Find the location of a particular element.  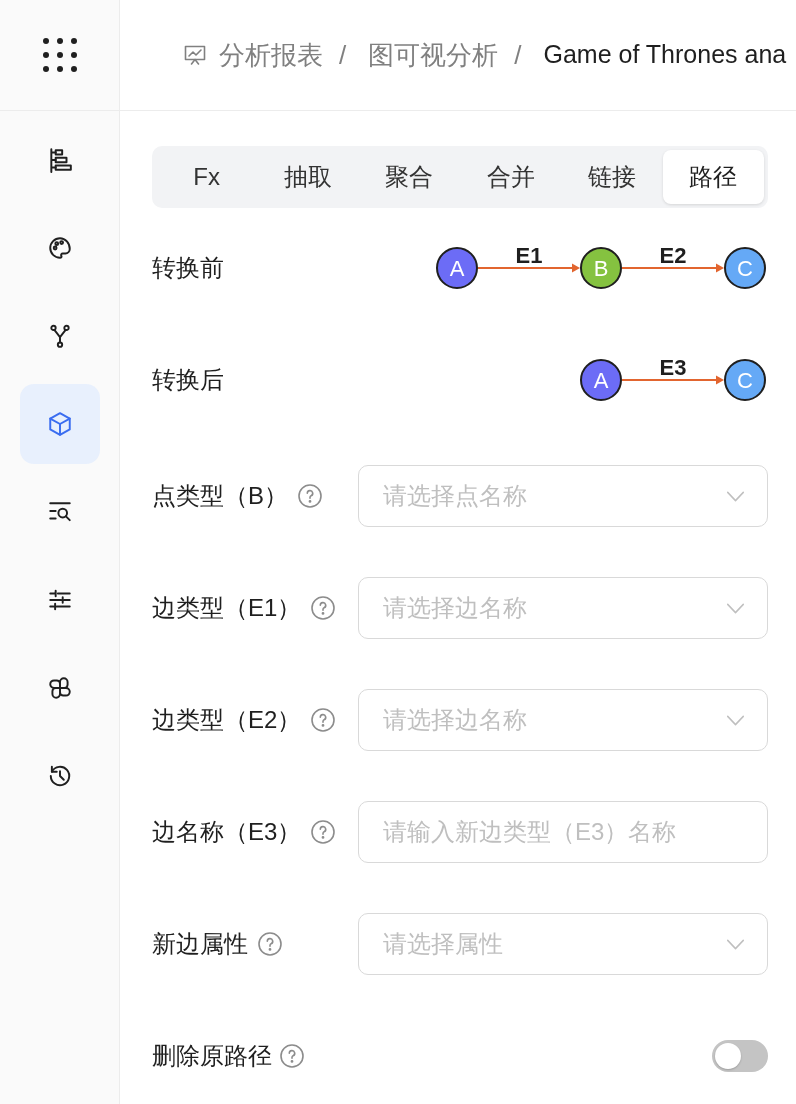

breadcrumb-link: 分析报表 is located at coordinates (271, 55).